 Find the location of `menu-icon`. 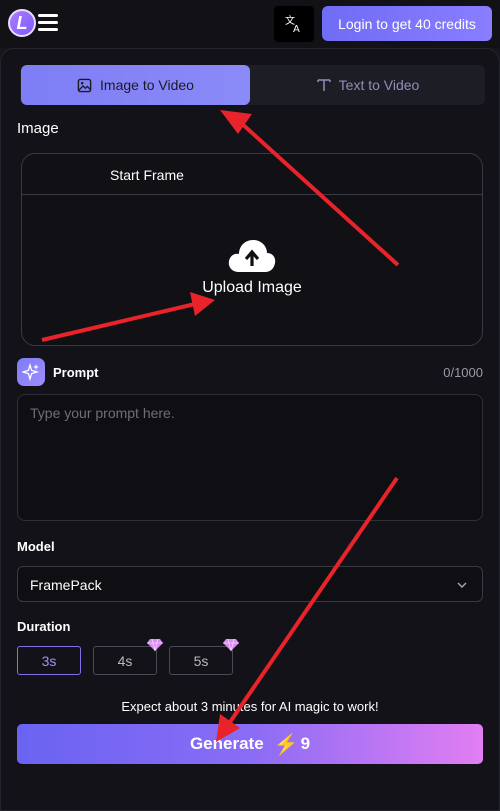

menu-icon is located at coordinates (48, 23).